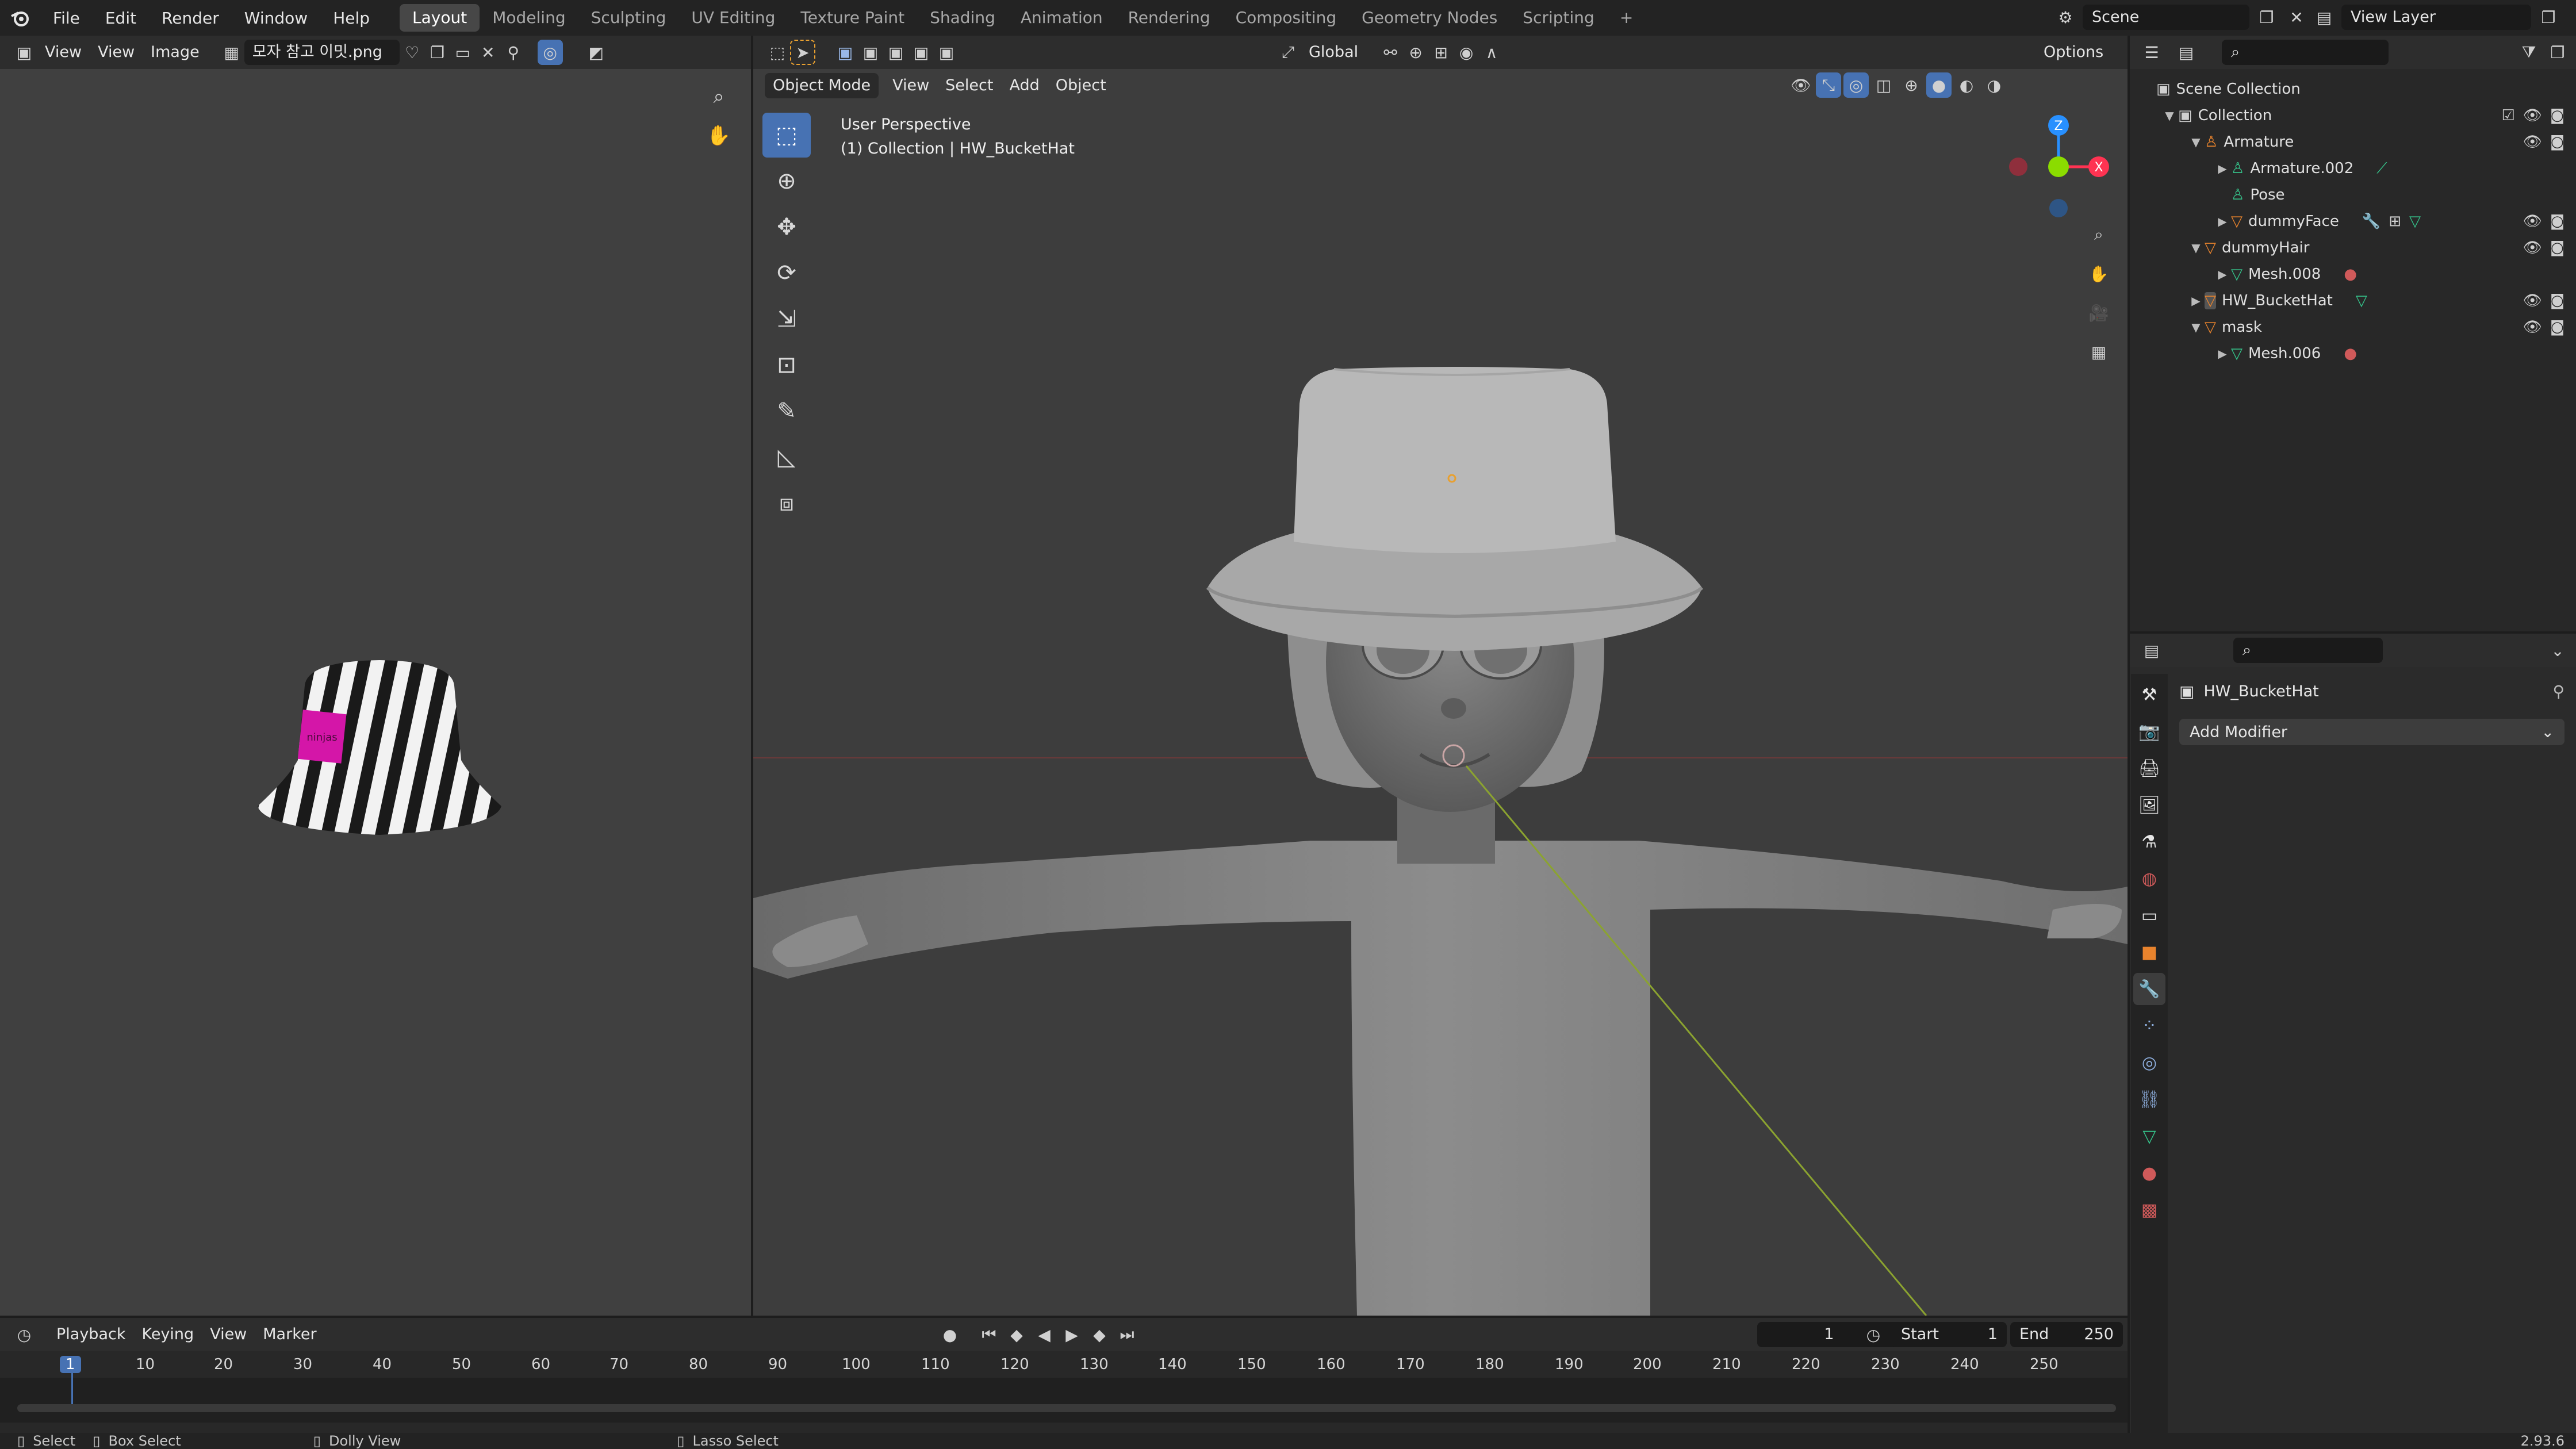 Image resolution: width=2576 pixels, height=1449 pixels. What do you see at coordinates (2353, 221) in the screenshot?
I see `outliner-item-dummyface: ▶ ▽ dummyFace 🔧 ⊞ ▽ 👁 ◙` at bounding box center [2353, 221].